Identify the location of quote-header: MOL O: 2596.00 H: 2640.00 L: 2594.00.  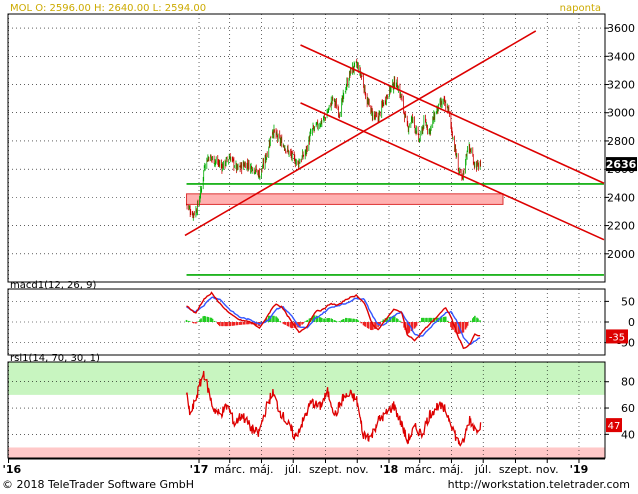
(108, 8).